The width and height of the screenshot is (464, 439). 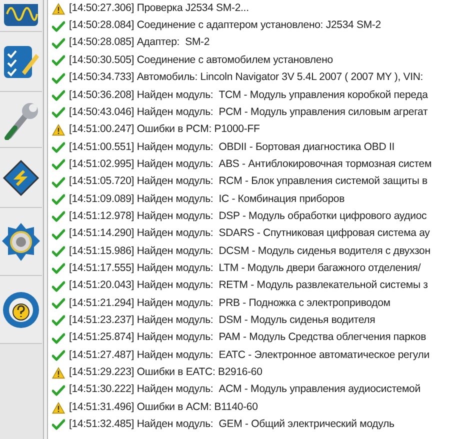 What do you see at coordinates (248, 182) in the screenshot?
I see `log-entry: [14:51:05.720] Найден модуль: RCM - Блок управления системой защиты в` at bounding box center [248, 182].